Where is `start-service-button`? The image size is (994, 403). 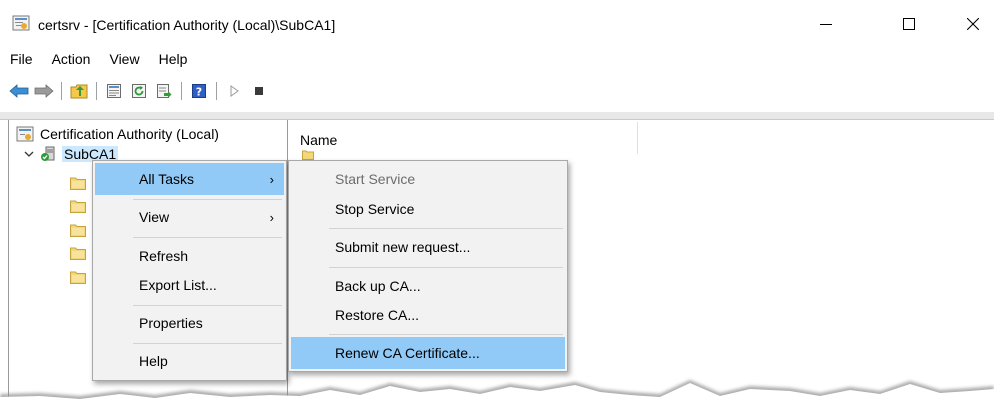 start-service-button is located at coordinates (234, 91).